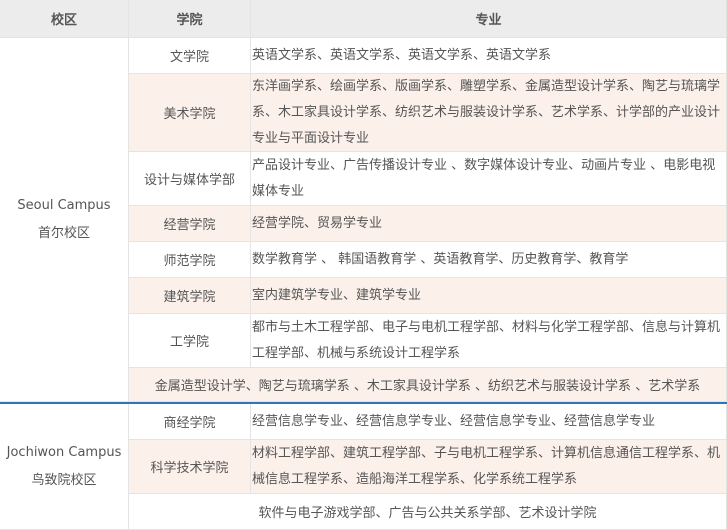  What do you see at coordinates (190, 56) in the screenshot?
I see `college-cell: 文学院` at bounding box center [190, 56].